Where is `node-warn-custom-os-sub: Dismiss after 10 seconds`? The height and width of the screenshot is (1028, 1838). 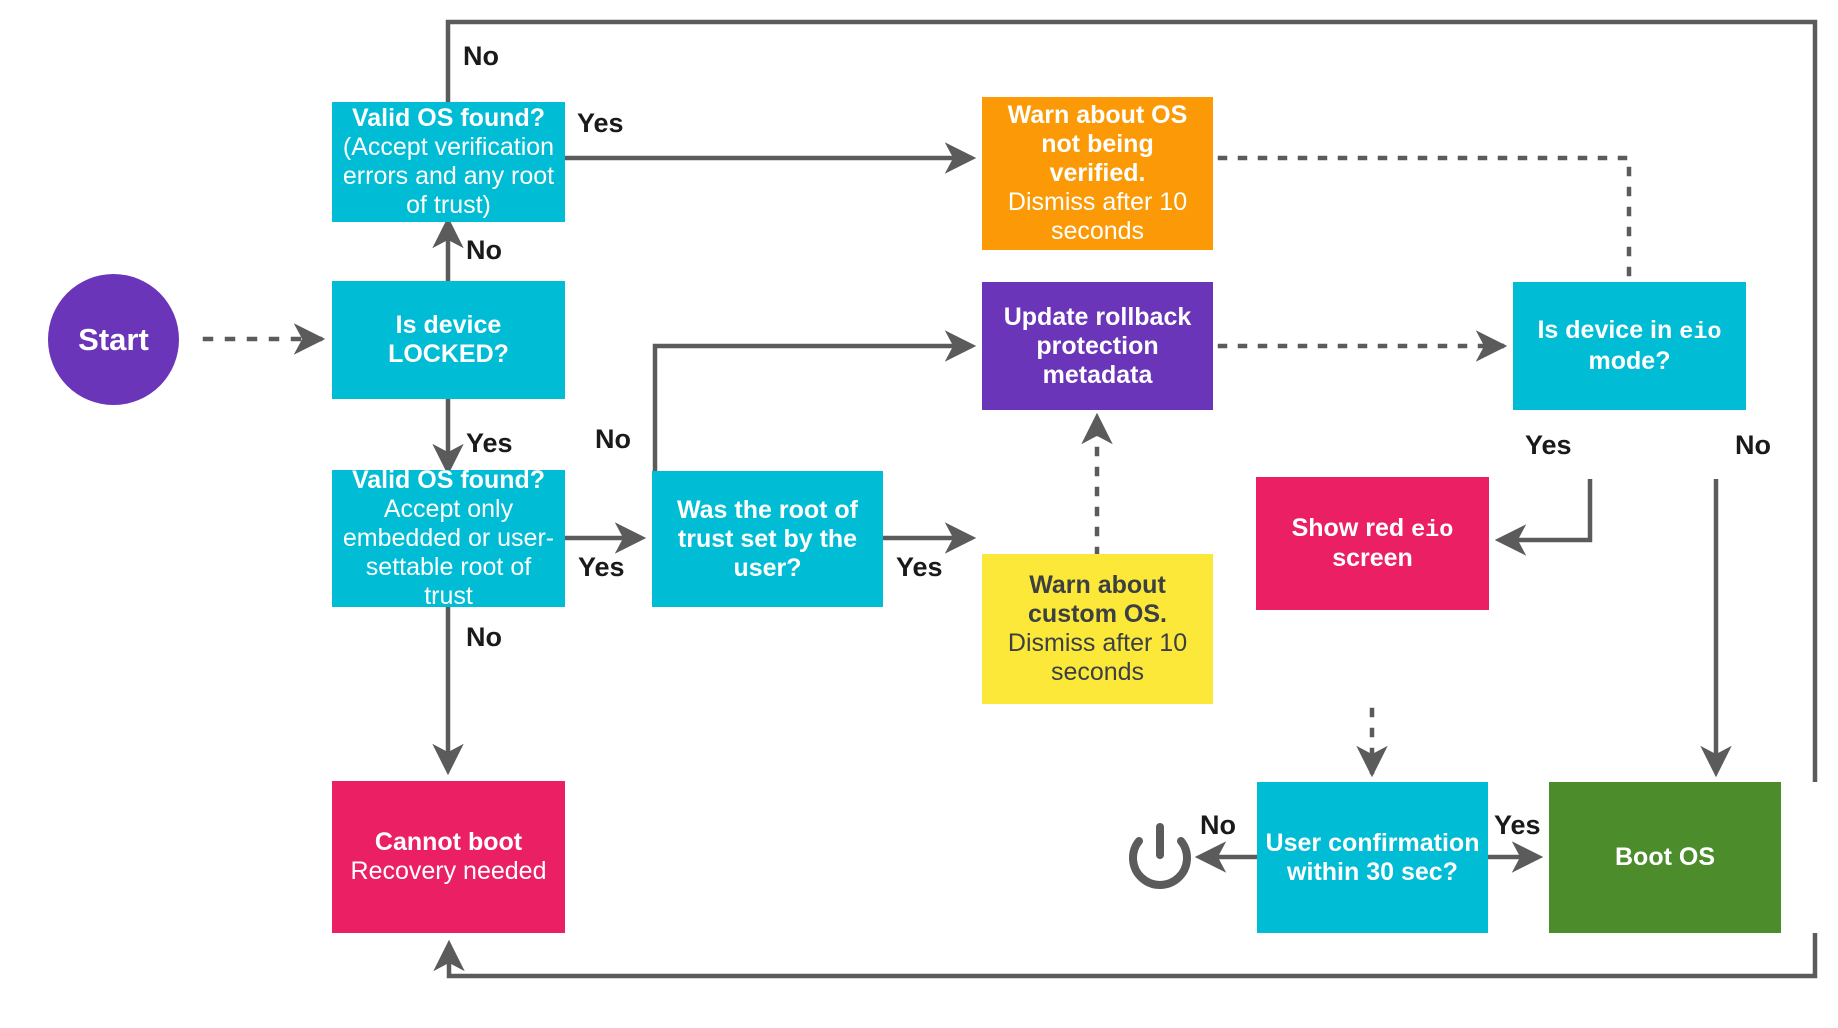 node-warn-custom-os-sub: Dismiss after 10 seconds is located at coordinates (1097, 657).